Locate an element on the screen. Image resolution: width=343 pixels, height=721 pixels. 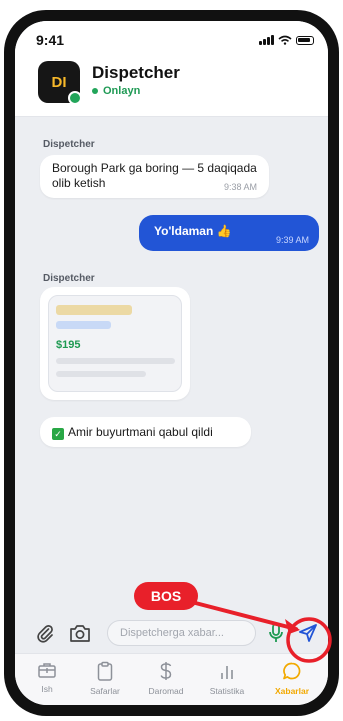
message-input is located at coordinates (181, 633).